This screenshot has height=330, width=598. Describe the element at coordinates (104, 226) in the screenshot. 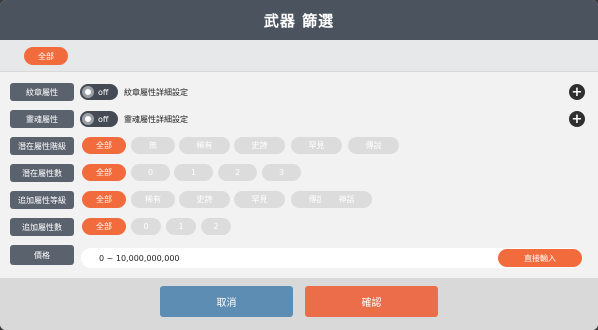

I see `additional-count-option: 全部` at that location.